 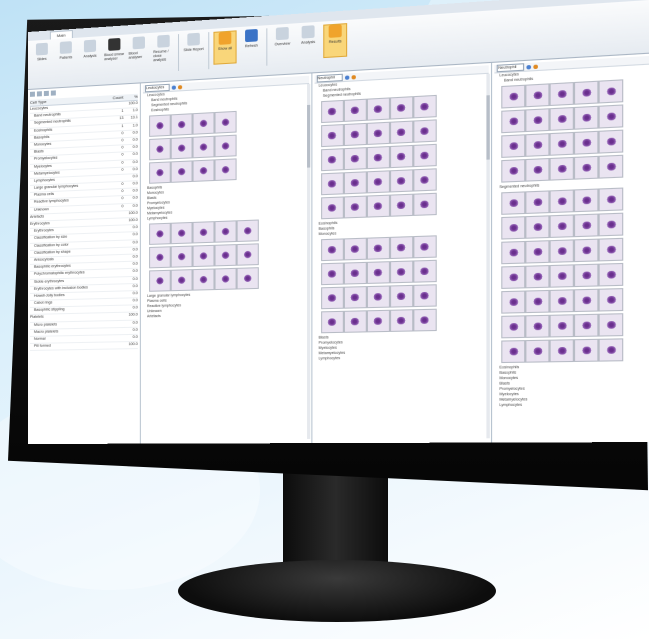 What do you see at coordinates (116, 98) in the screenshot?
I see `col-count: Count` at bounding box center [116, 98].